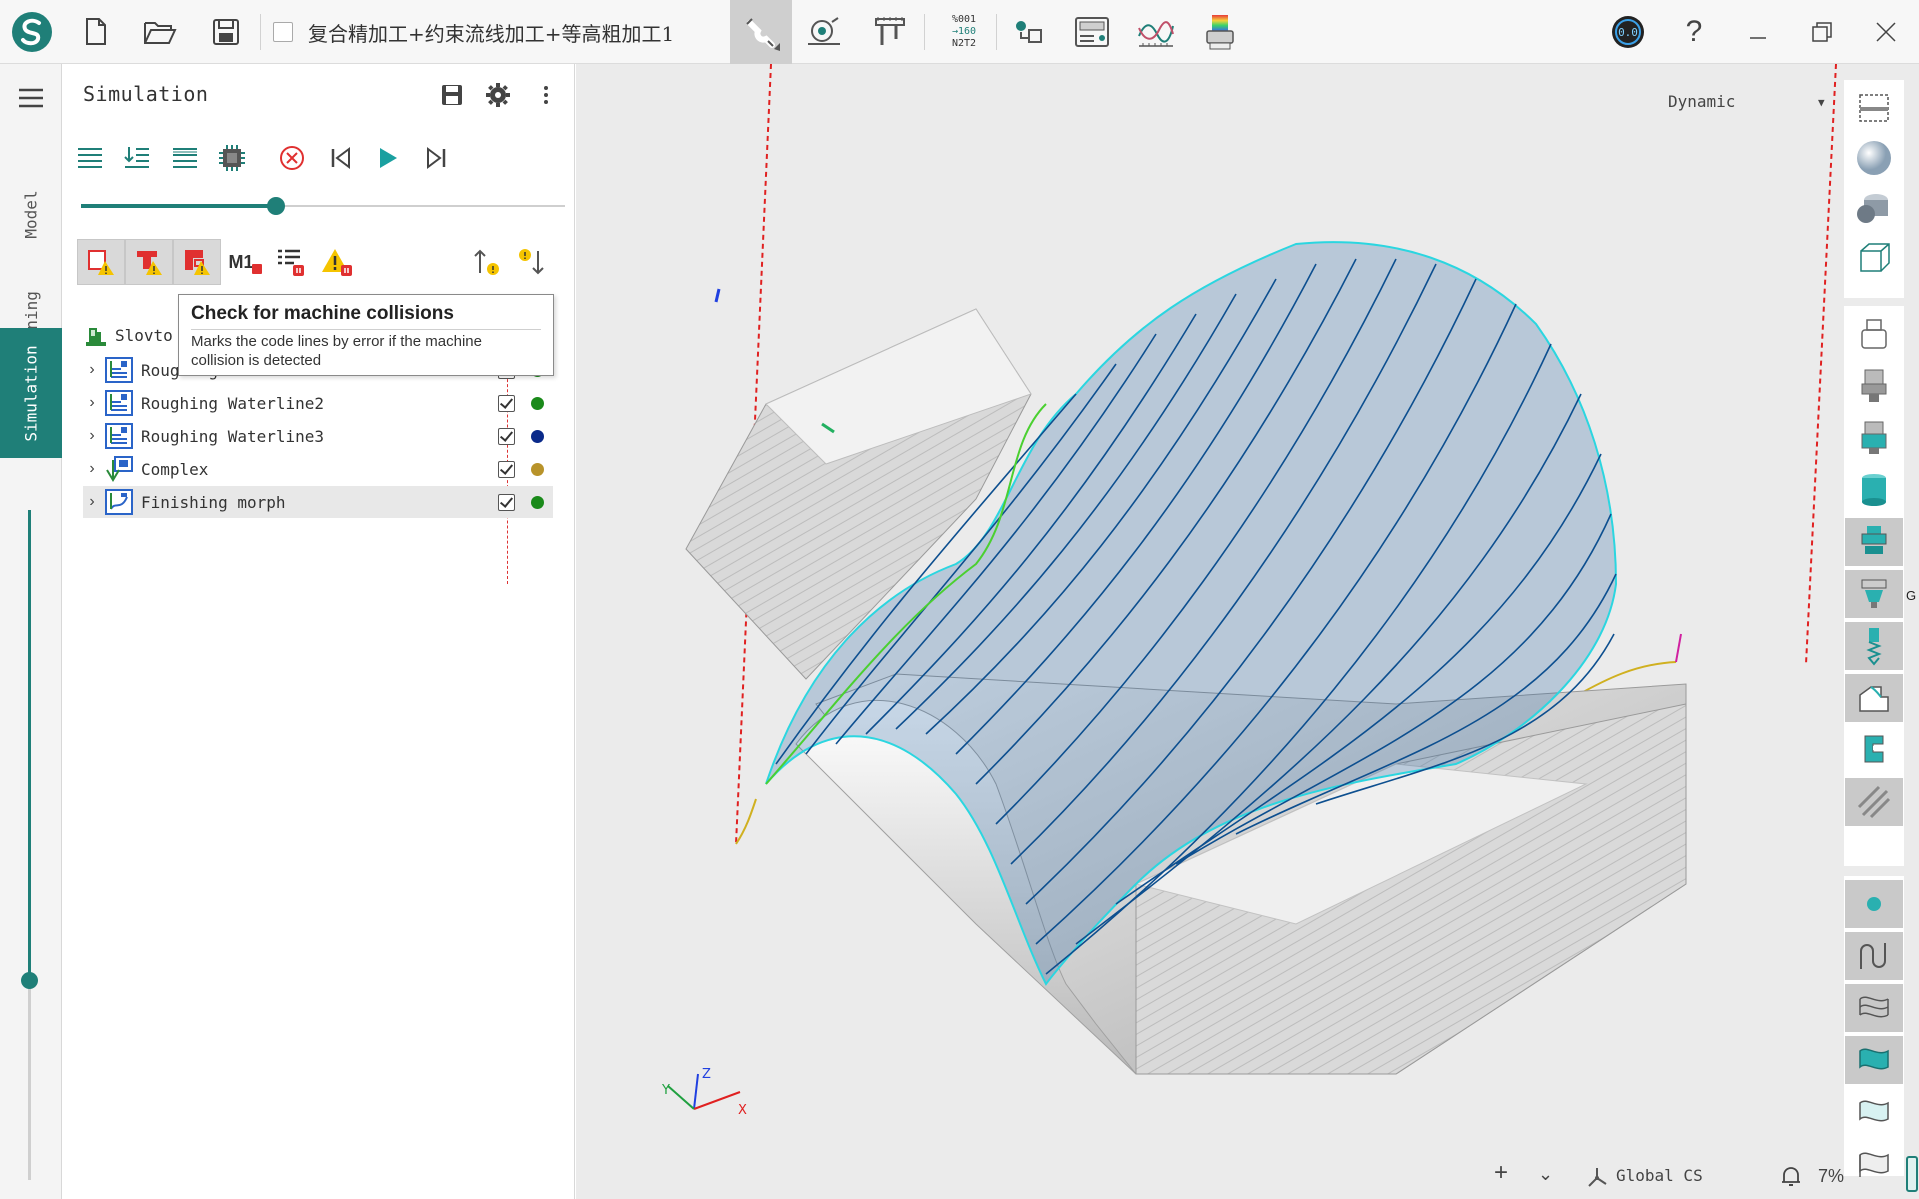 The width and height of the screenshot is (1919, 1199). What do you see at coordinates (436, 158) in the screenshot?
I see `skip-to-end-icon` at bounding box center [436, 158].